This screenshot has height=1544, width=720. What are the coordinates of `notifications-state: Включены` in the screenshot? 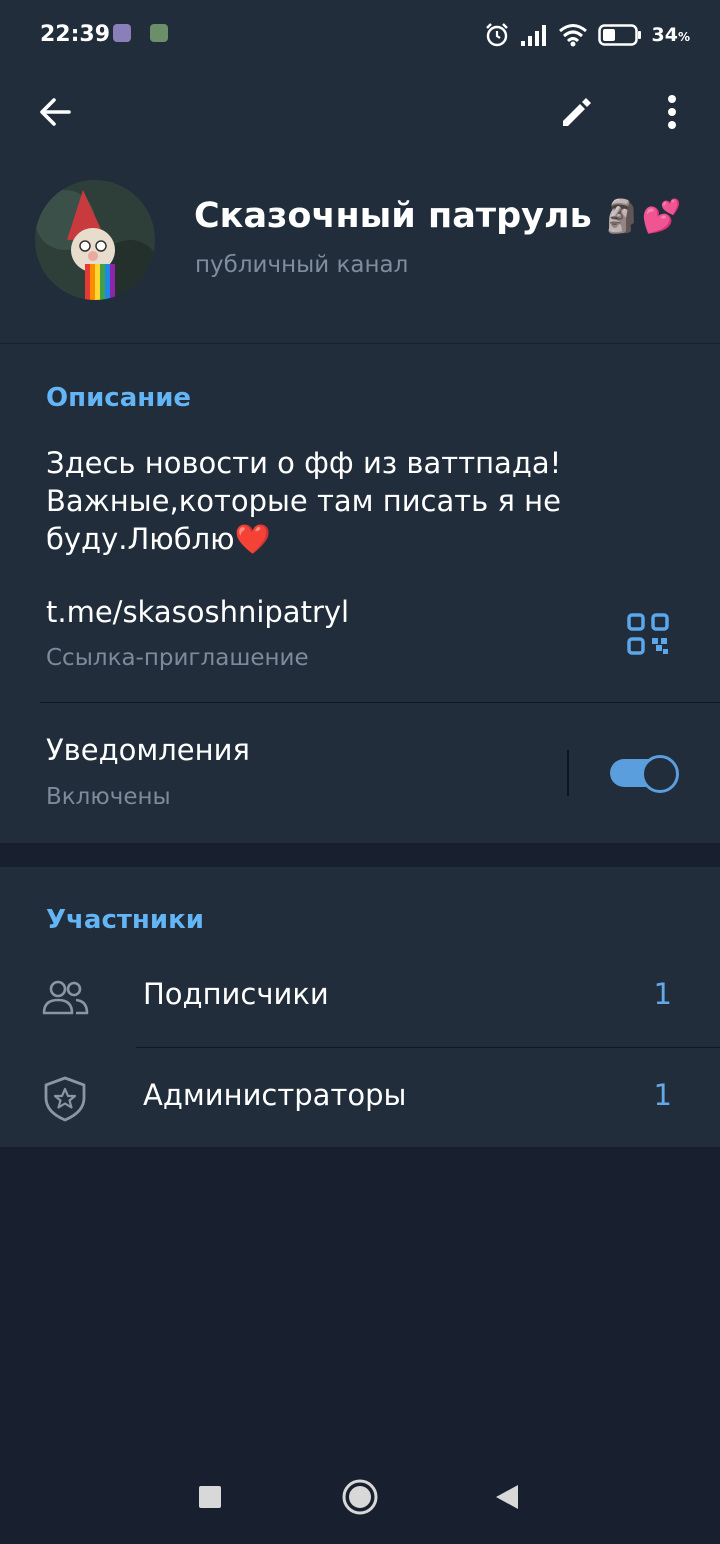 It's located at (108, 797).